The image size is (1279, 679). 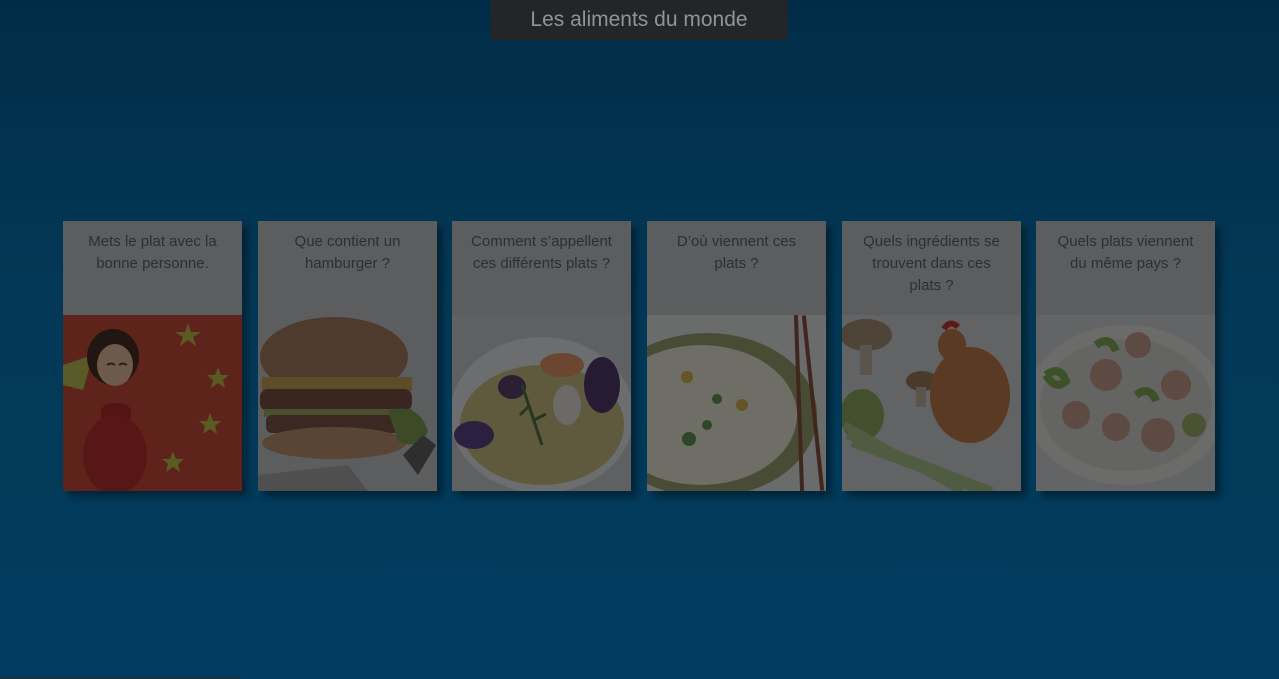 What do you see at coordinates (1125, 268) in the screenshot?
I see `card-caption: Quels plats viennent du même pays ?` at bounding box center [1125, 268].